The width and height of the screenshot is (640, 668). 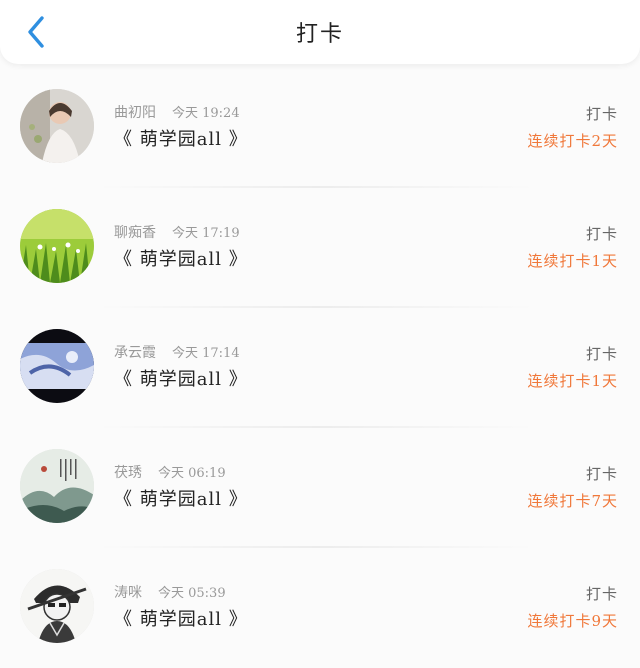 I want to click on user-name: 涛咪, so click(x=128, y=593).